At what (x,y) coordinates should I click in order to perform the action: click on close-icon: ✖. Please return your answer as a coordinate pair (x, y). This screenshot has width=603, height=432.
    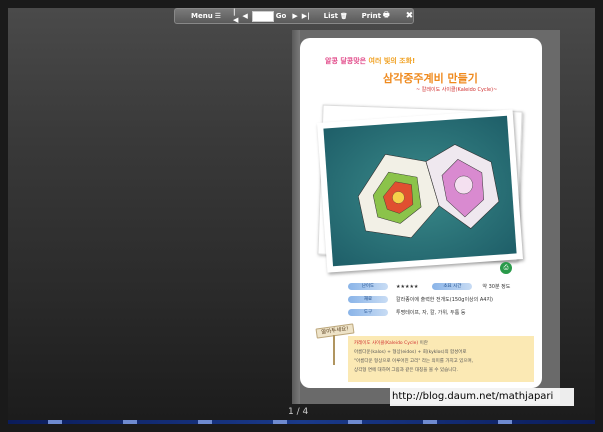
    Looking at the image, I should click on (410, 16).